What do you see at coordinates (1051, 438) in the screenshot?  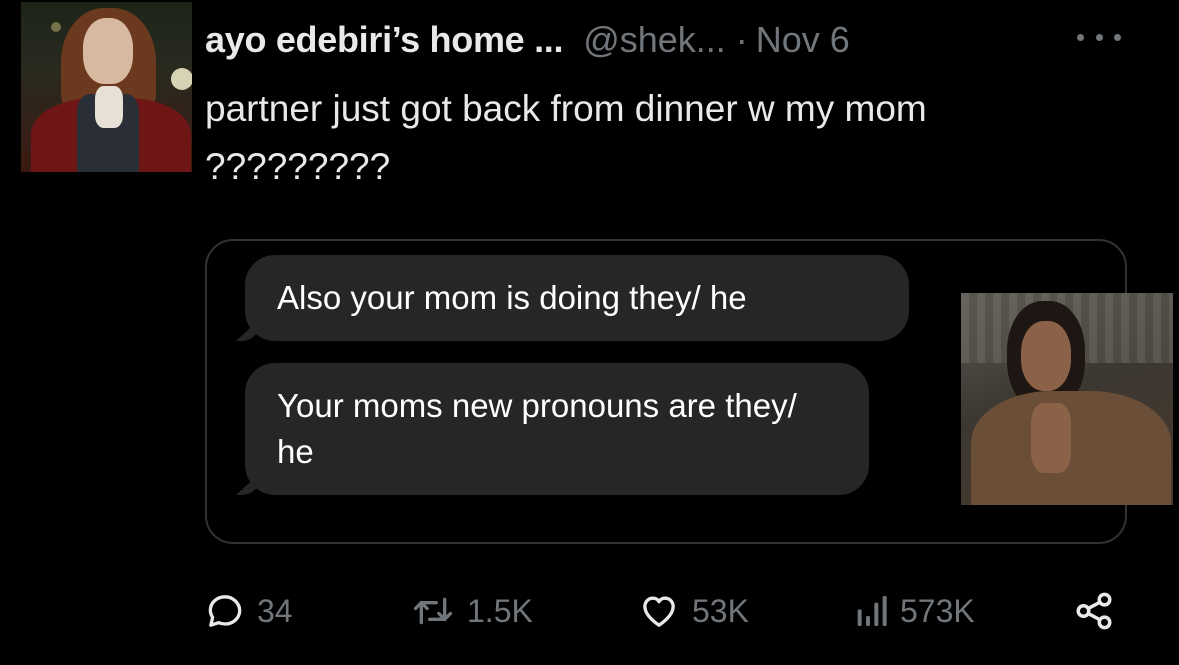 I see `photo-chest` at bounding box center [1051, 438].